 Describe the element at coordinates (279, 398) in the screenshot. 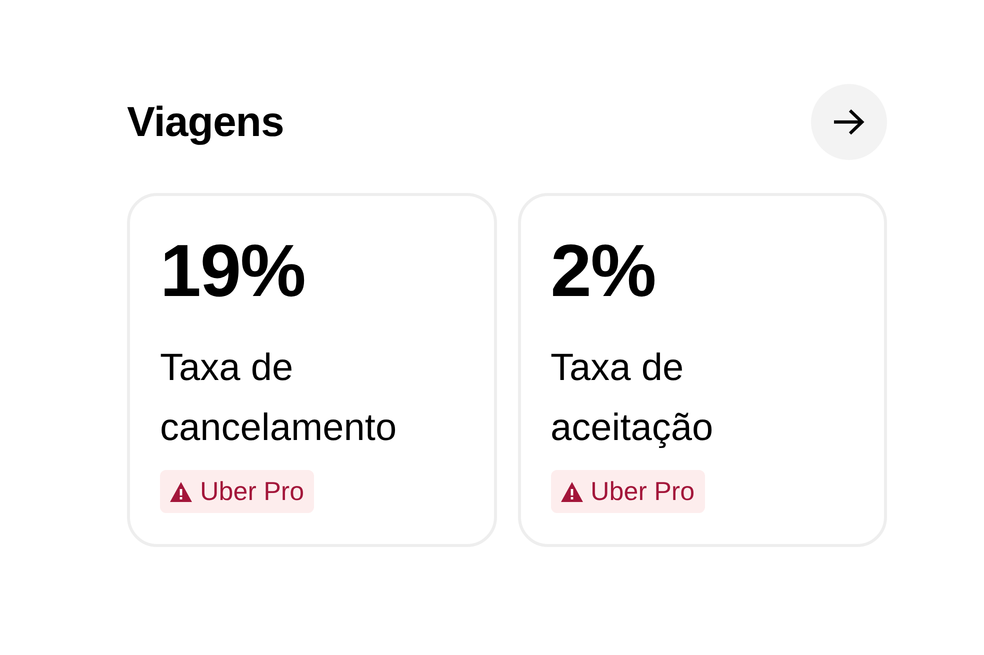

I see `stat-label: Taxa de cancelamento` at that location.